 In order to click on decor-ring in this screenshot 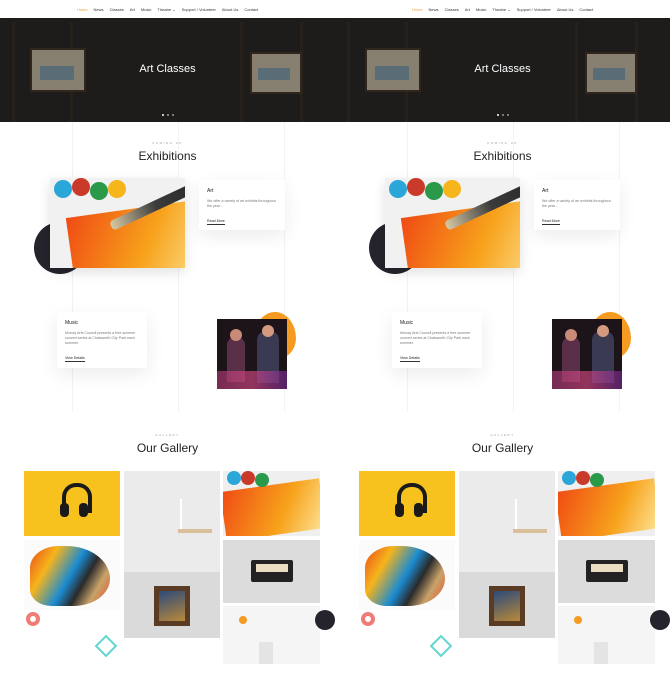, I will do `click(368, 619)`.